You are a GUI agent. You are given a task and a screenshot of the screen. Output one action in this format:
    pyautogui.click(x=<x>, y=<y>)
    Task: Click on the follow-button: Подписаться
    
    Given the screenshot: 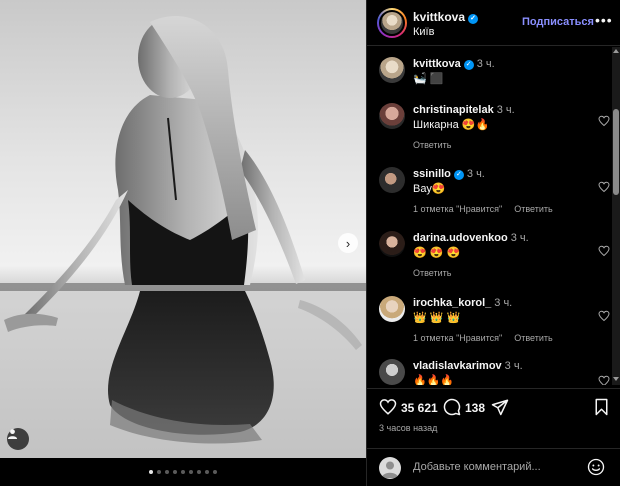 What is the action you would take?
    pyautogui.click(x=558, y=22)
    